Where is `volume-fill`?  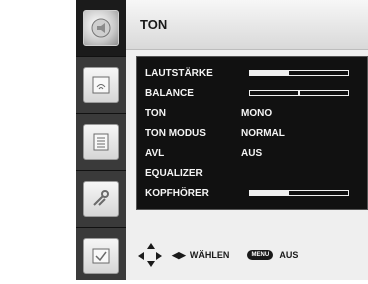 volume-fill is located at coordinates (270, 73).